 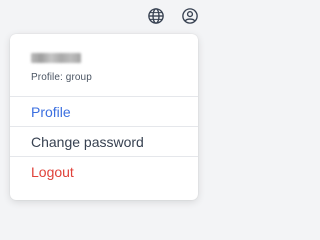 What do you see at coordinates (61, 77) in the screenshot?
I see `profile-role-text: Profile: group` at bounding box center [61, 77].